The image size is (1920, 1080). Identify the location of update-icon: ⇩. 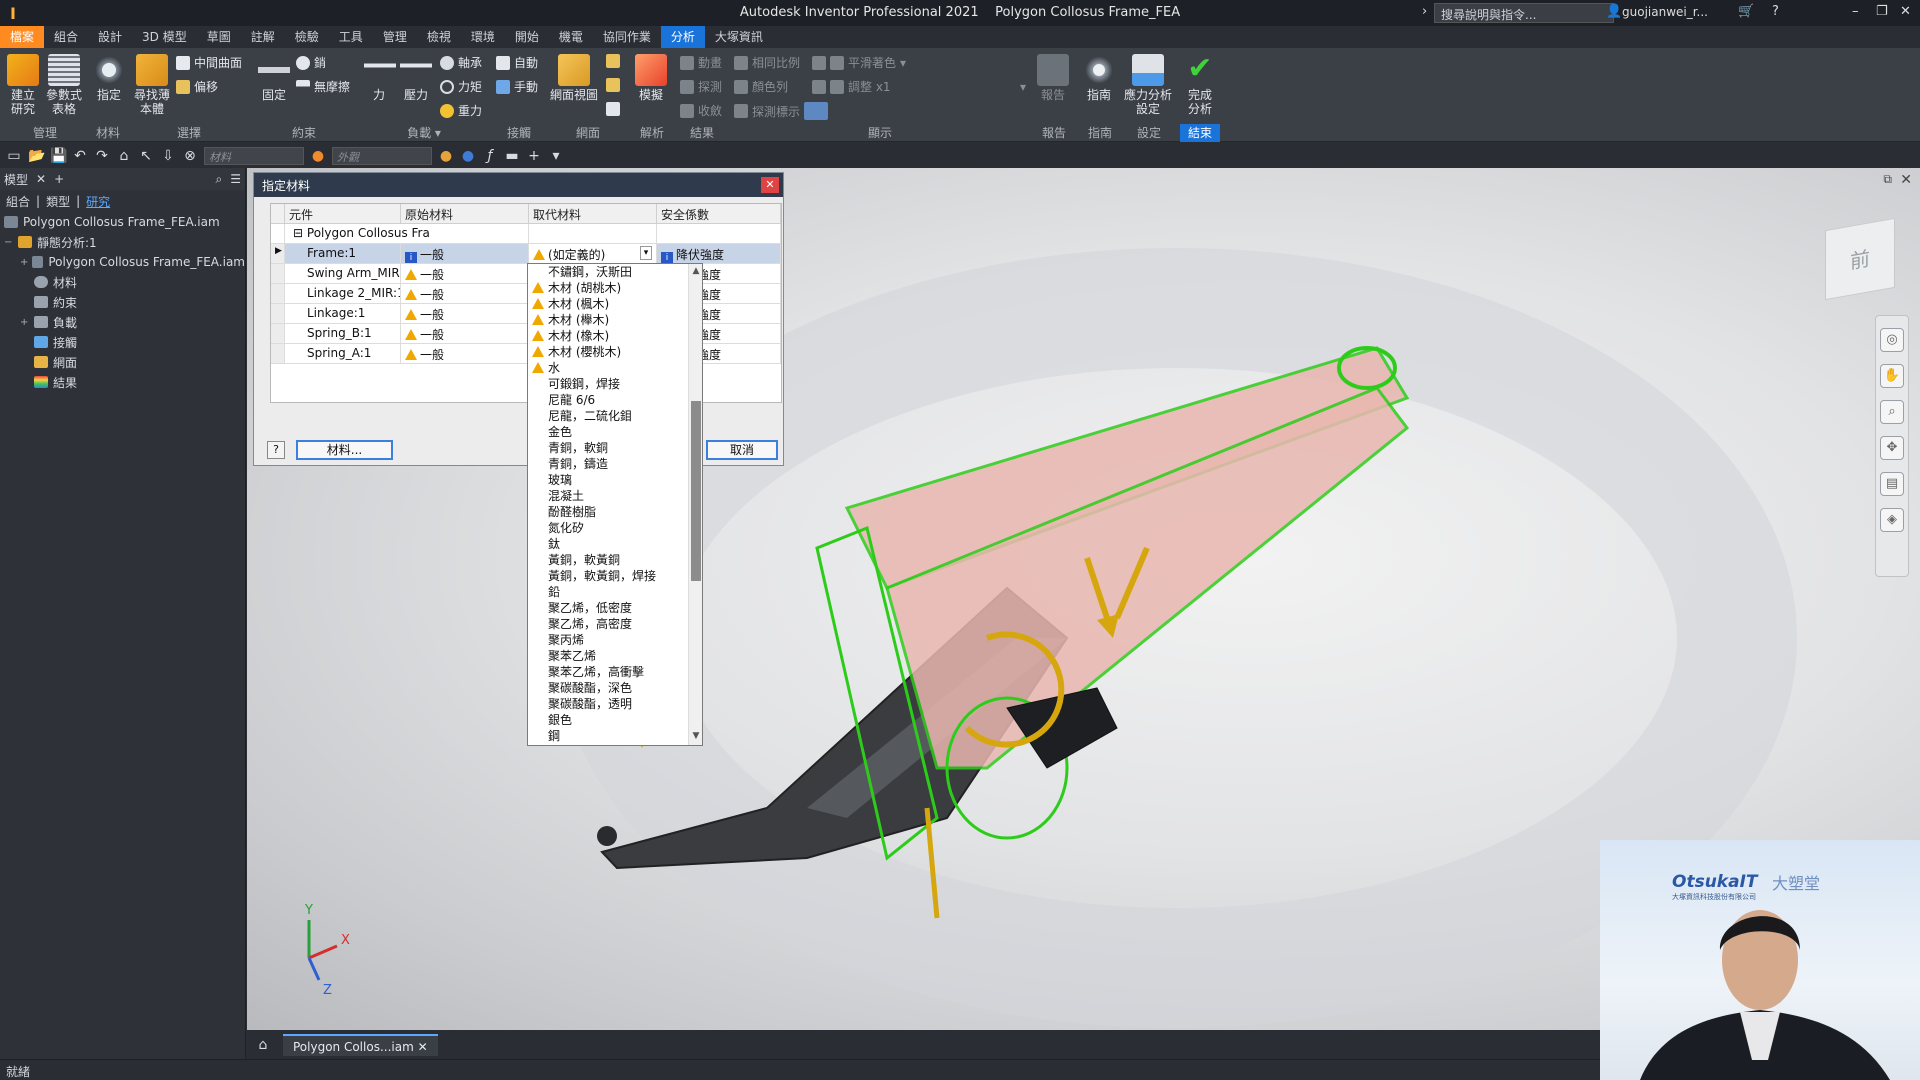
(168, 156).